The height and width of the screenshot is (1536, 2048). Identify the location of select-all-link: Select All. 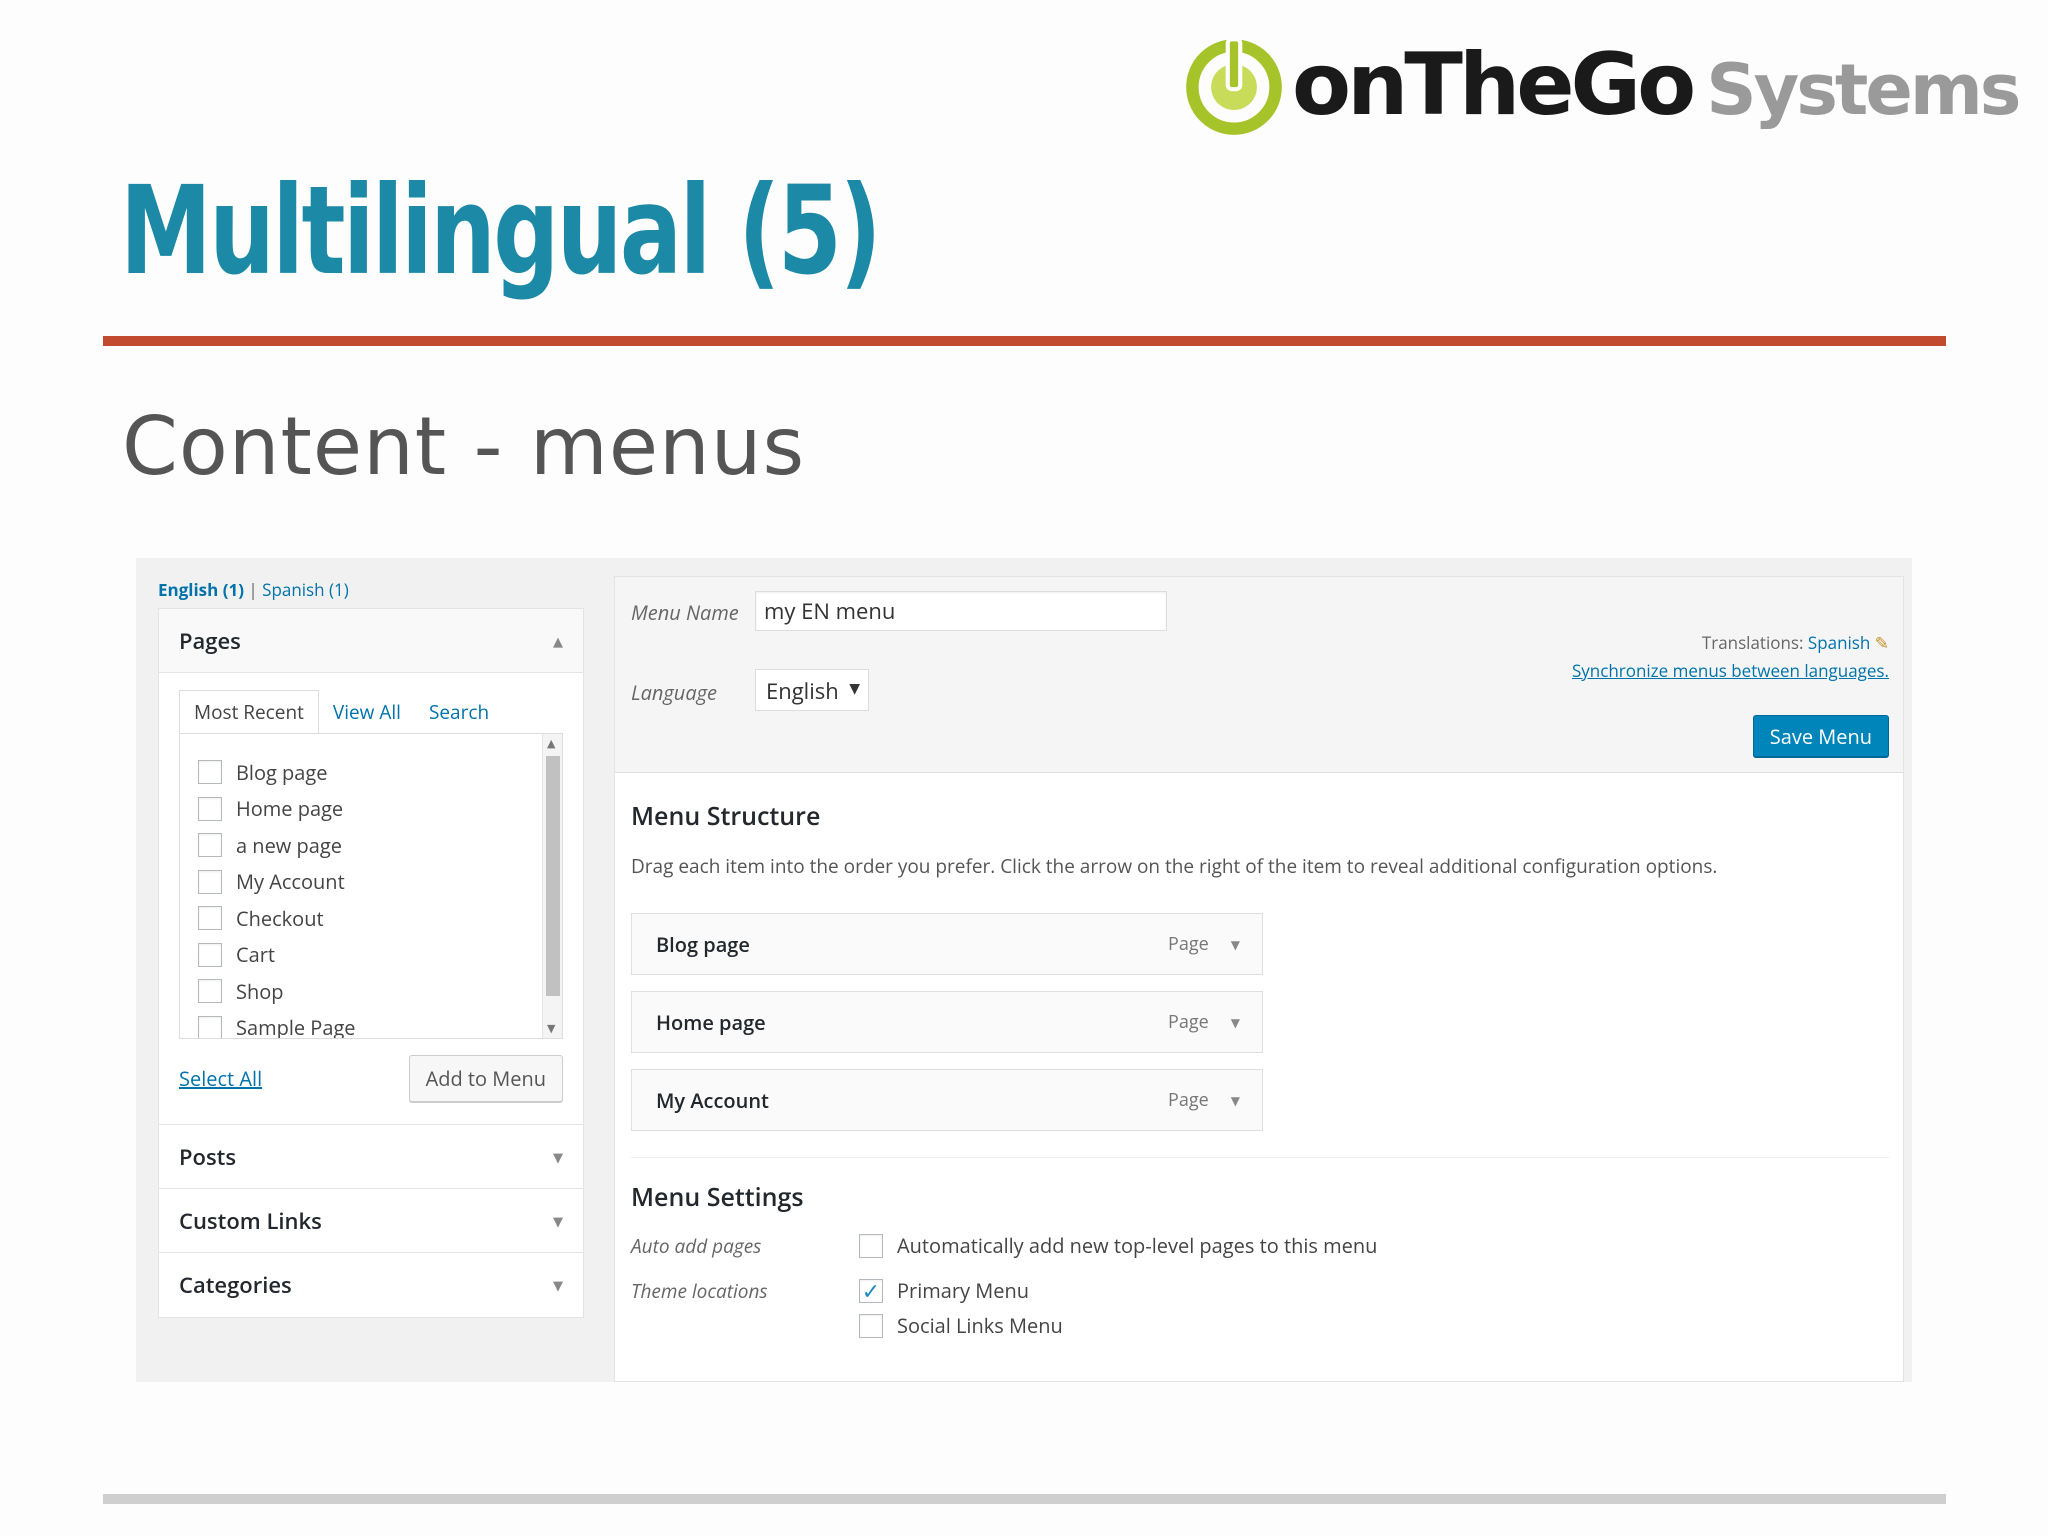
(220, 1078).